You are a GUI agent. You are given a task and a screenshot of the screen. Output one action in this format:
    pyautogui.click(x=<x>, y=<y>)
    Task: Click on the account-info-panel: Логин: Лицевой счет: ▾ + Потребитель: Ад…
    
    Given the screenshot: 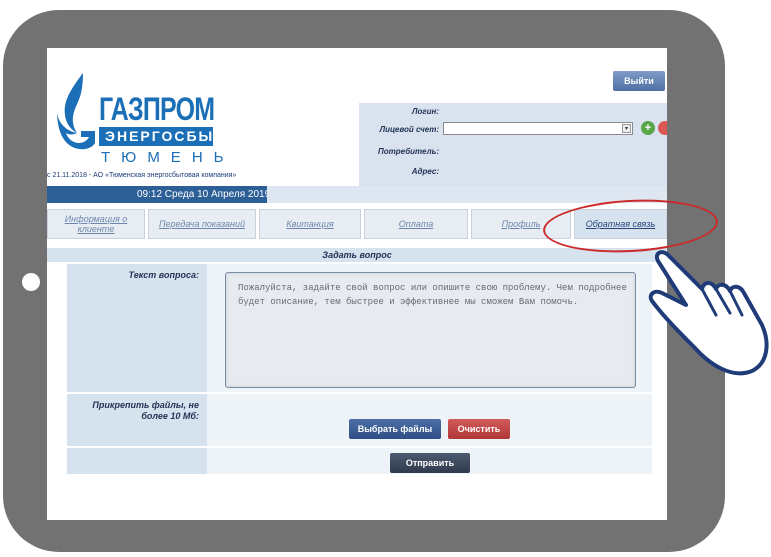 What is the action you would take?
    pyautogui.click(x=513, y=144)
    